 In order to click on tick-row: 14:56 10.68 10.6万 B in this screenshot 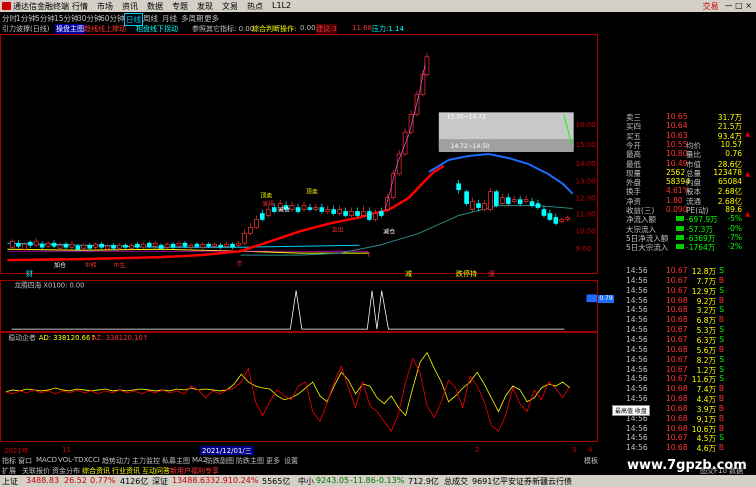, I will do `click(678, 429)`.